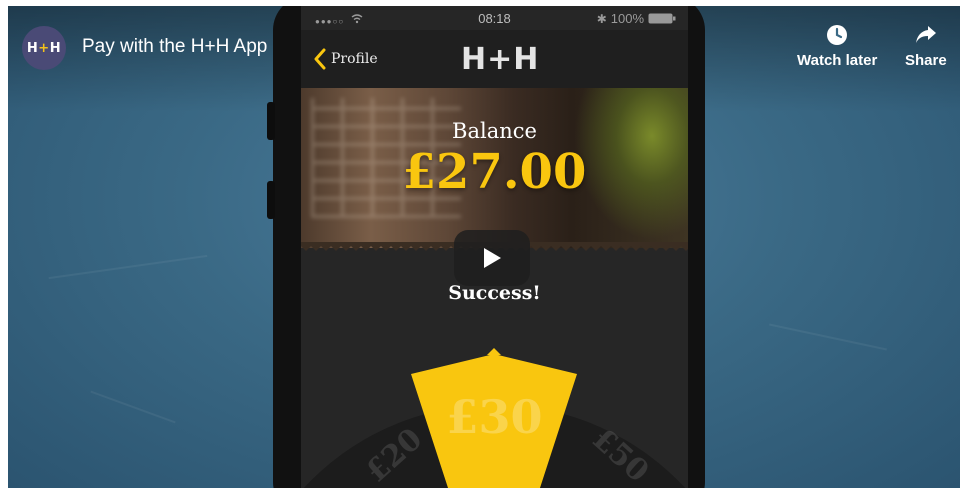 This screenshot has height=493, width=968. What do you see at coordinates (662, 18) in the screenshot?
I see `battery-icon` at bounding box center [662, 18].